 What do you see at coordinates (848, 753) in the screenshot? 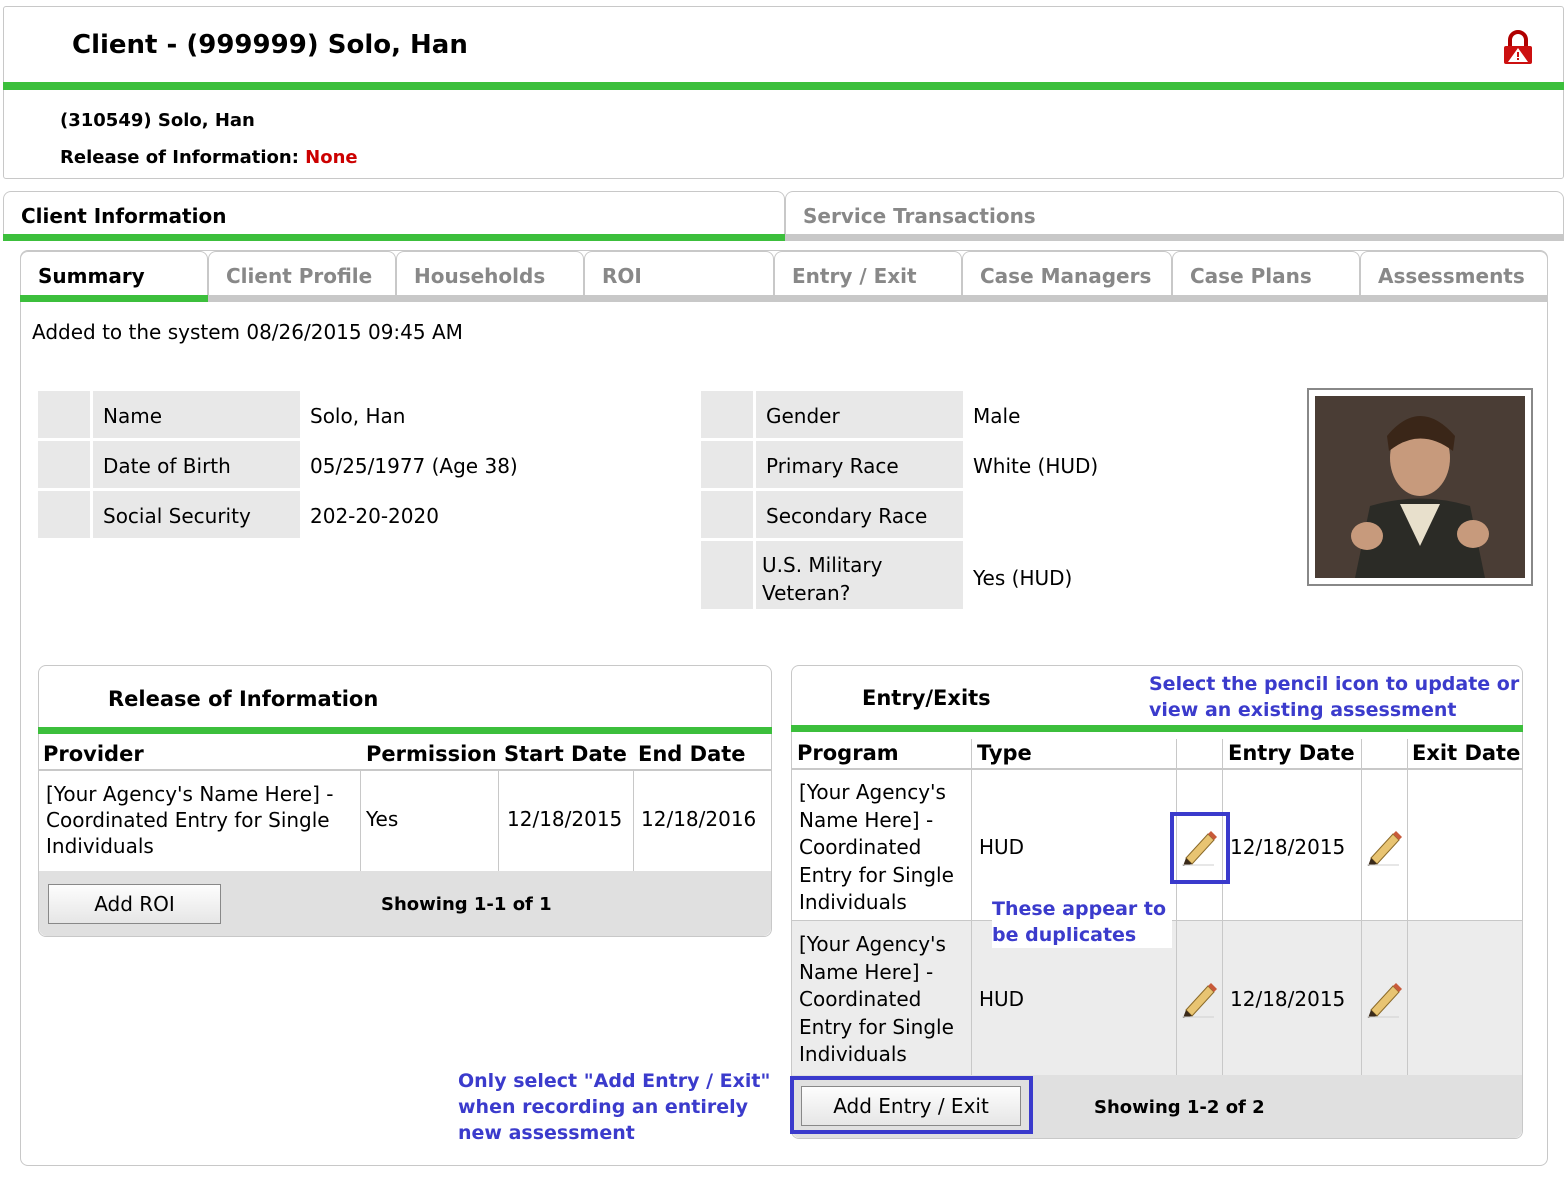
I see `entry-col-program: Program` at bounding box center [848, 753].